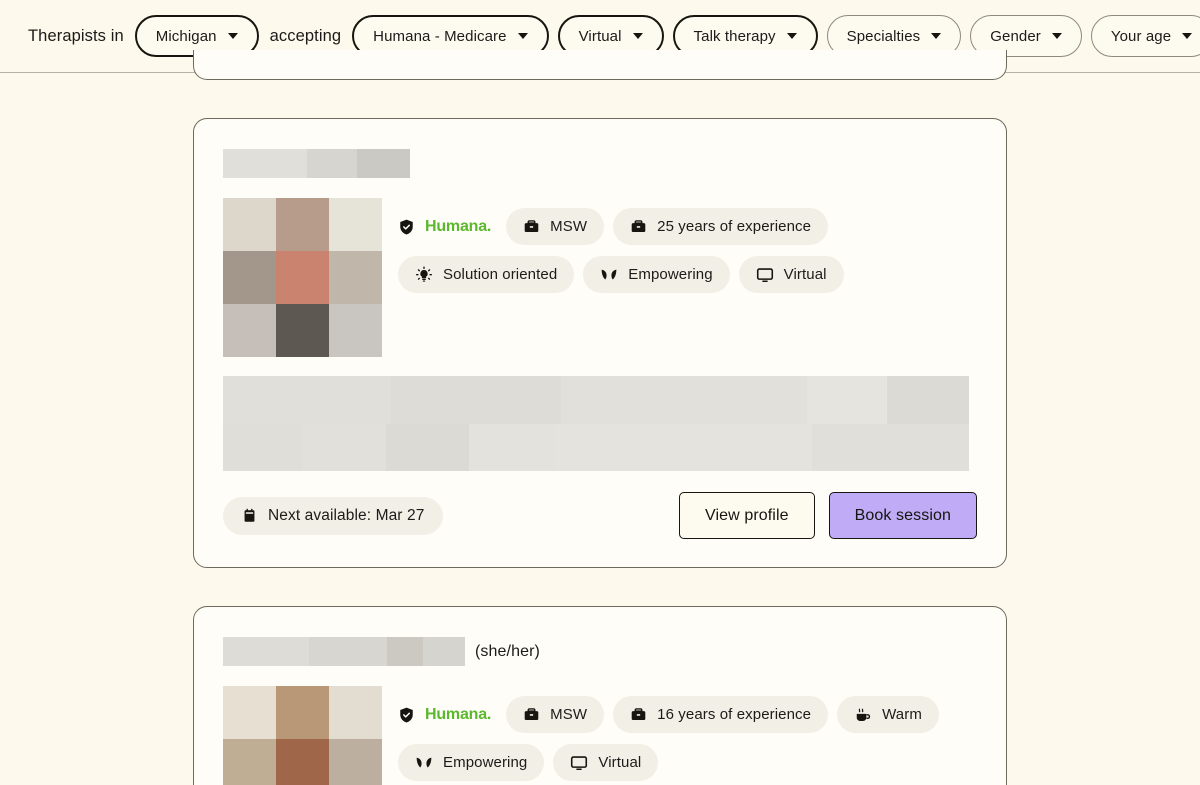 This screenshot has height=785, width=1200. Describe the element at coordinates (863, 714) in the screenshot. I see `mug-icon` at that location.